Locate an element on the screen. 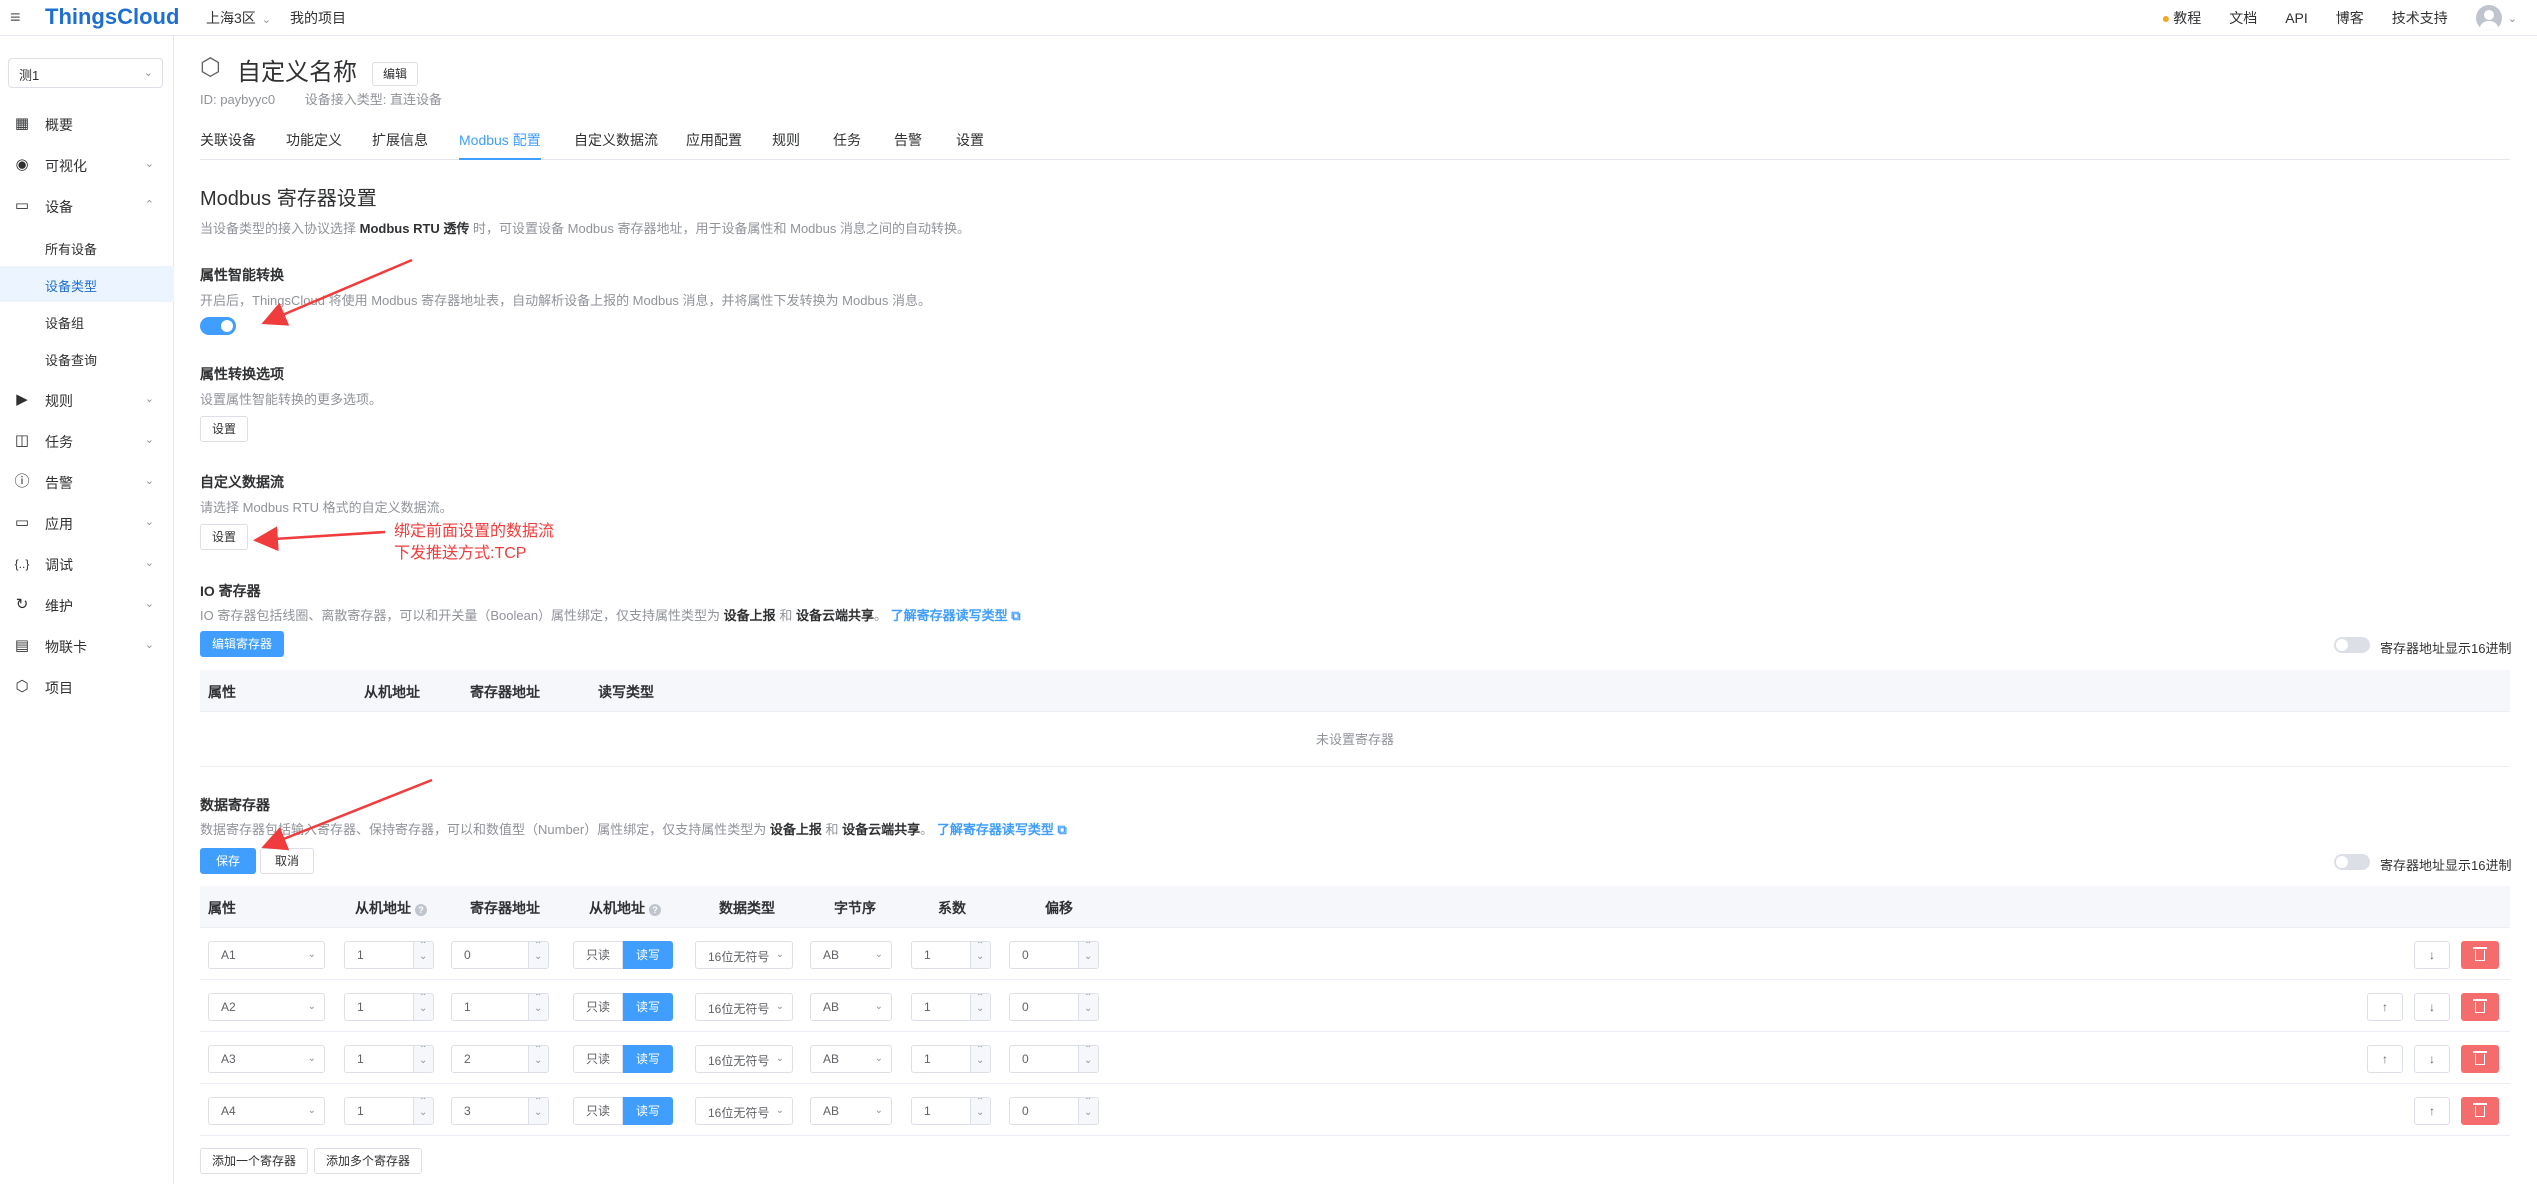  tab-linked-devices: 关联设备 is located at coordinates (228, 145).